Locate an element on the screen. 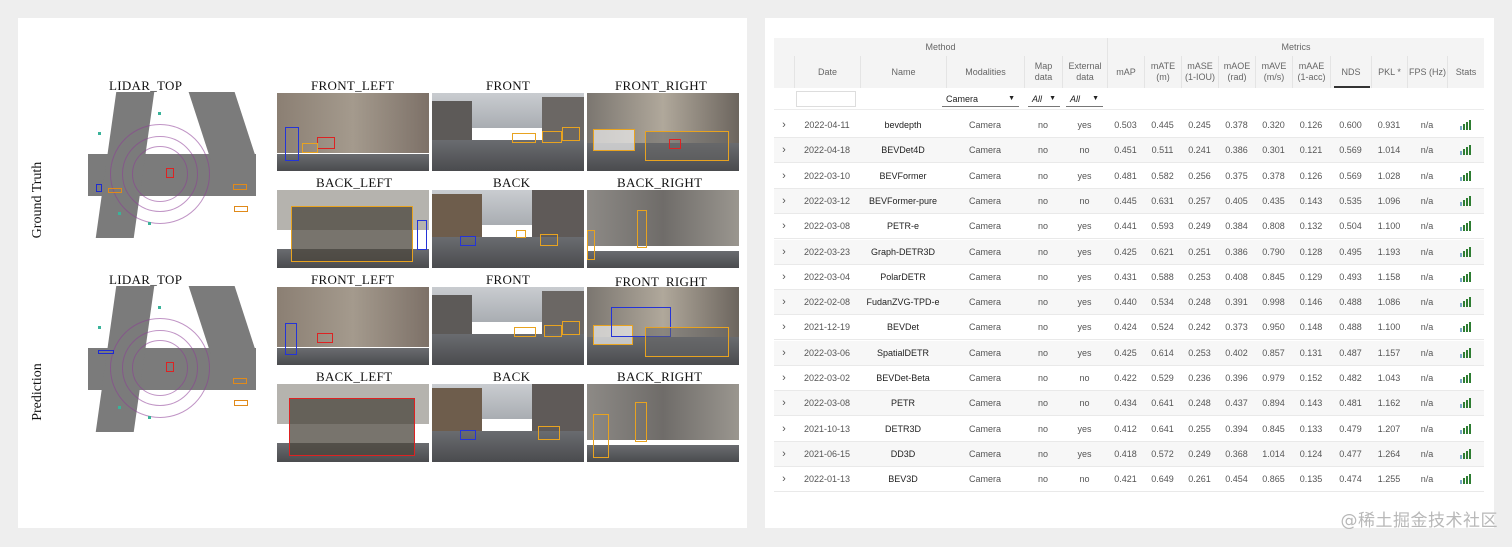 The width and height of the screenshot is (1512, 547). col-fps: FPS (Hz) is located at coordinates (1427, 72).